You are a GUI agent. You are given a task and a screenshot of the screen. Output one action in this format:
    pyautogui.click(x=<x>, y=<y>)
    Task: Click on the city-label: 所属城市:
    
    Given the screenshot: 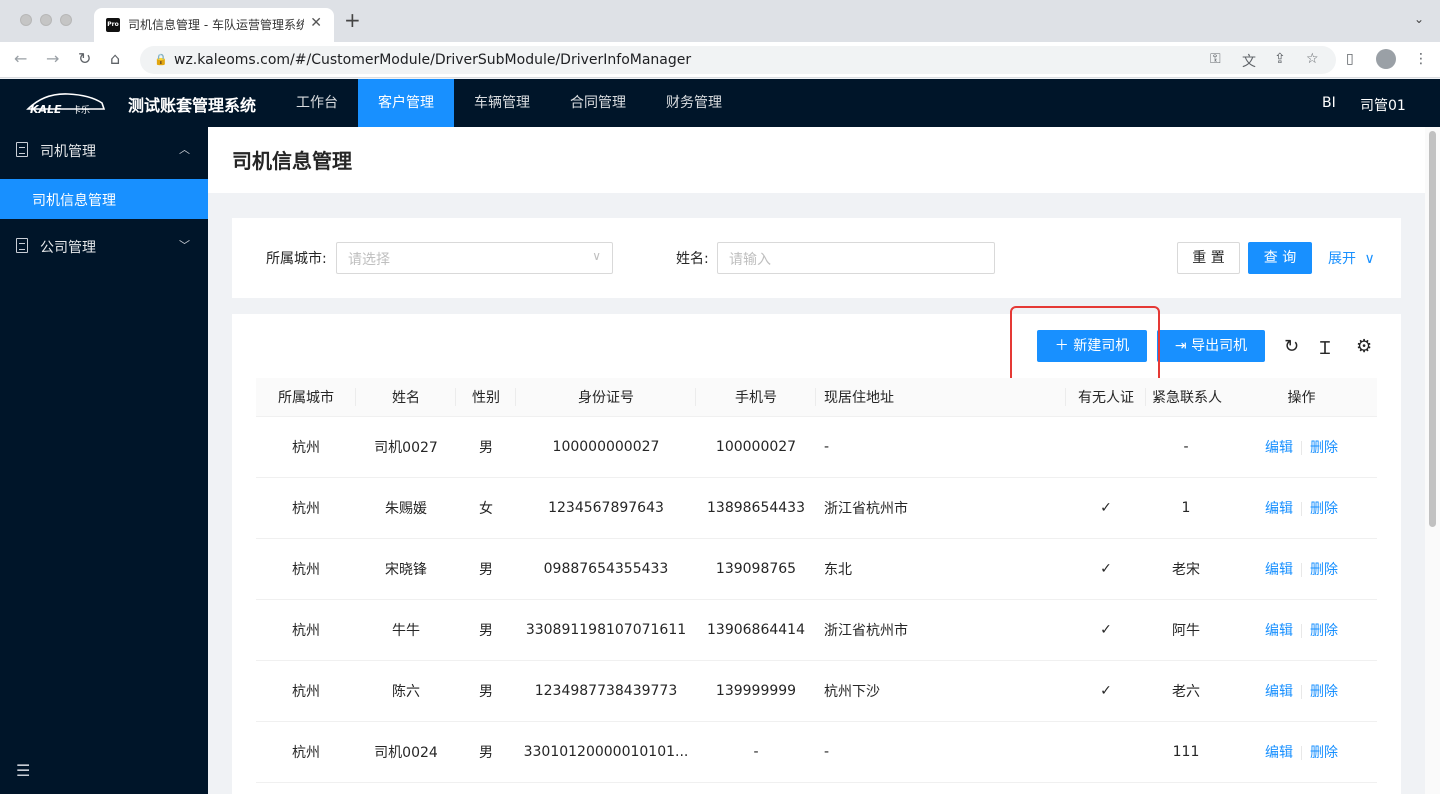 What is the action you would take?
    pyautogui.click(x=296, y=259)
    